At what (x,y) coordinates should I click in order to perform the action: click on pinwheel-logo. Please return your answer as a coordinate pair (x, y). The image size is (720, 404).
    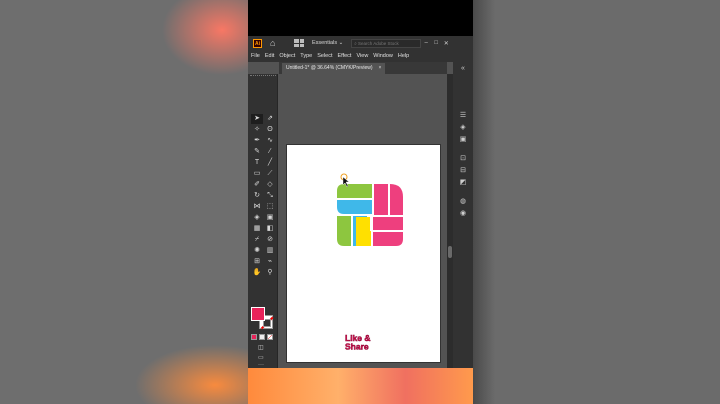
    Looking at the image, I should click on (370, 215).